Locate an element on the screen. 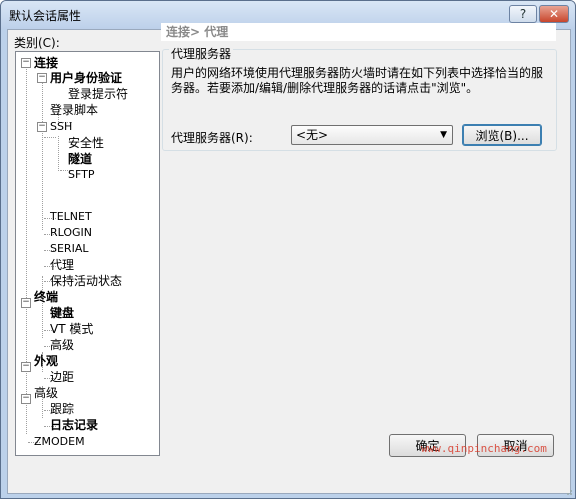  tree-item-keyboard: 键盘 is located at coordinates (62, 313).